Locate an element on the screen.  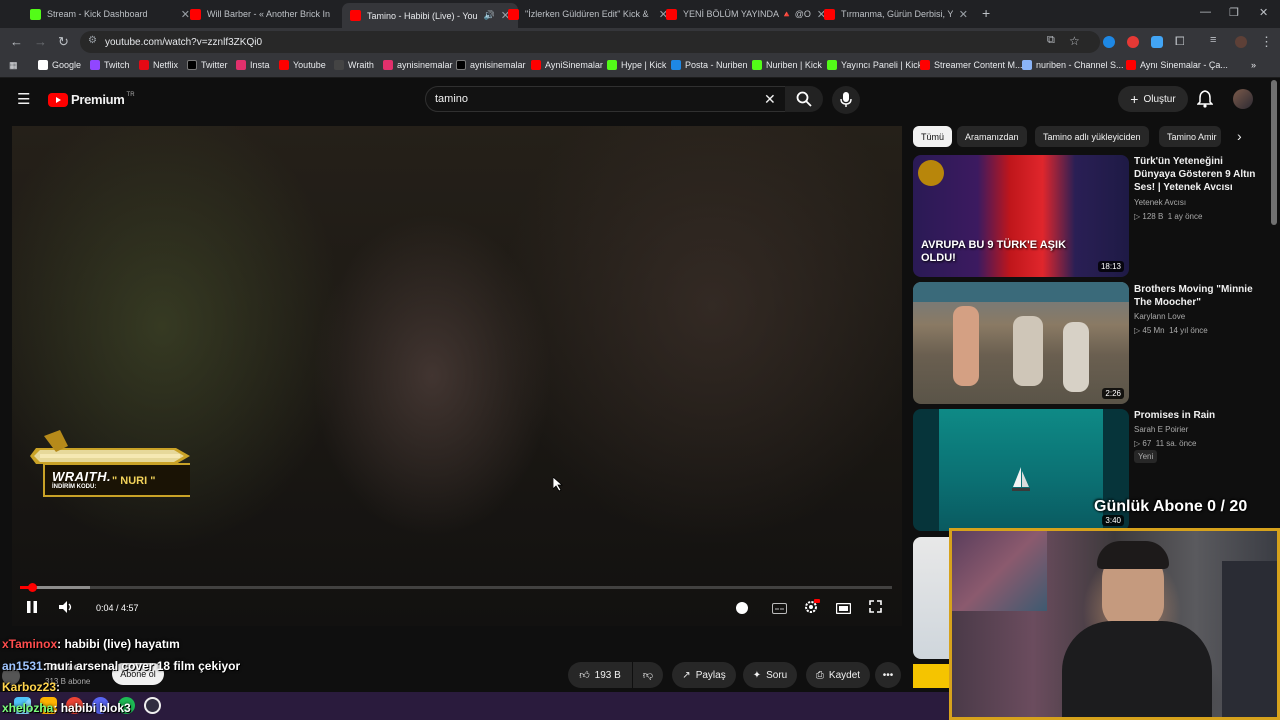
chip-tamino-amir: Tamino Amir is located at coordinates (1190, 136).